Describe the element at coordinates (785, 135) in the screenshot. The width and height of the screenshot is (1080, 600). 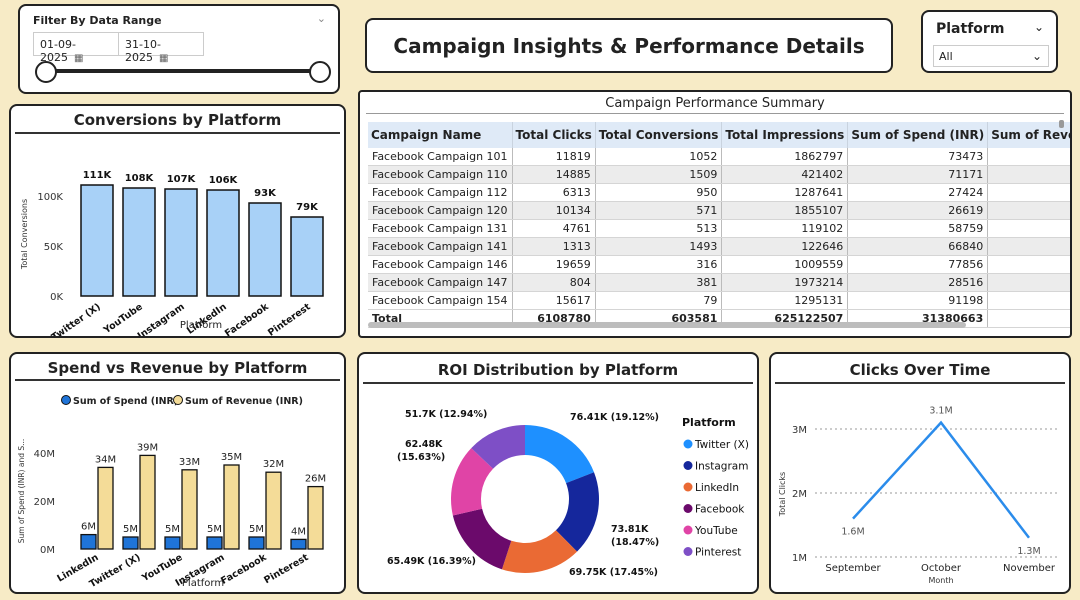
I see `column-header: Total Impressions` at that location.